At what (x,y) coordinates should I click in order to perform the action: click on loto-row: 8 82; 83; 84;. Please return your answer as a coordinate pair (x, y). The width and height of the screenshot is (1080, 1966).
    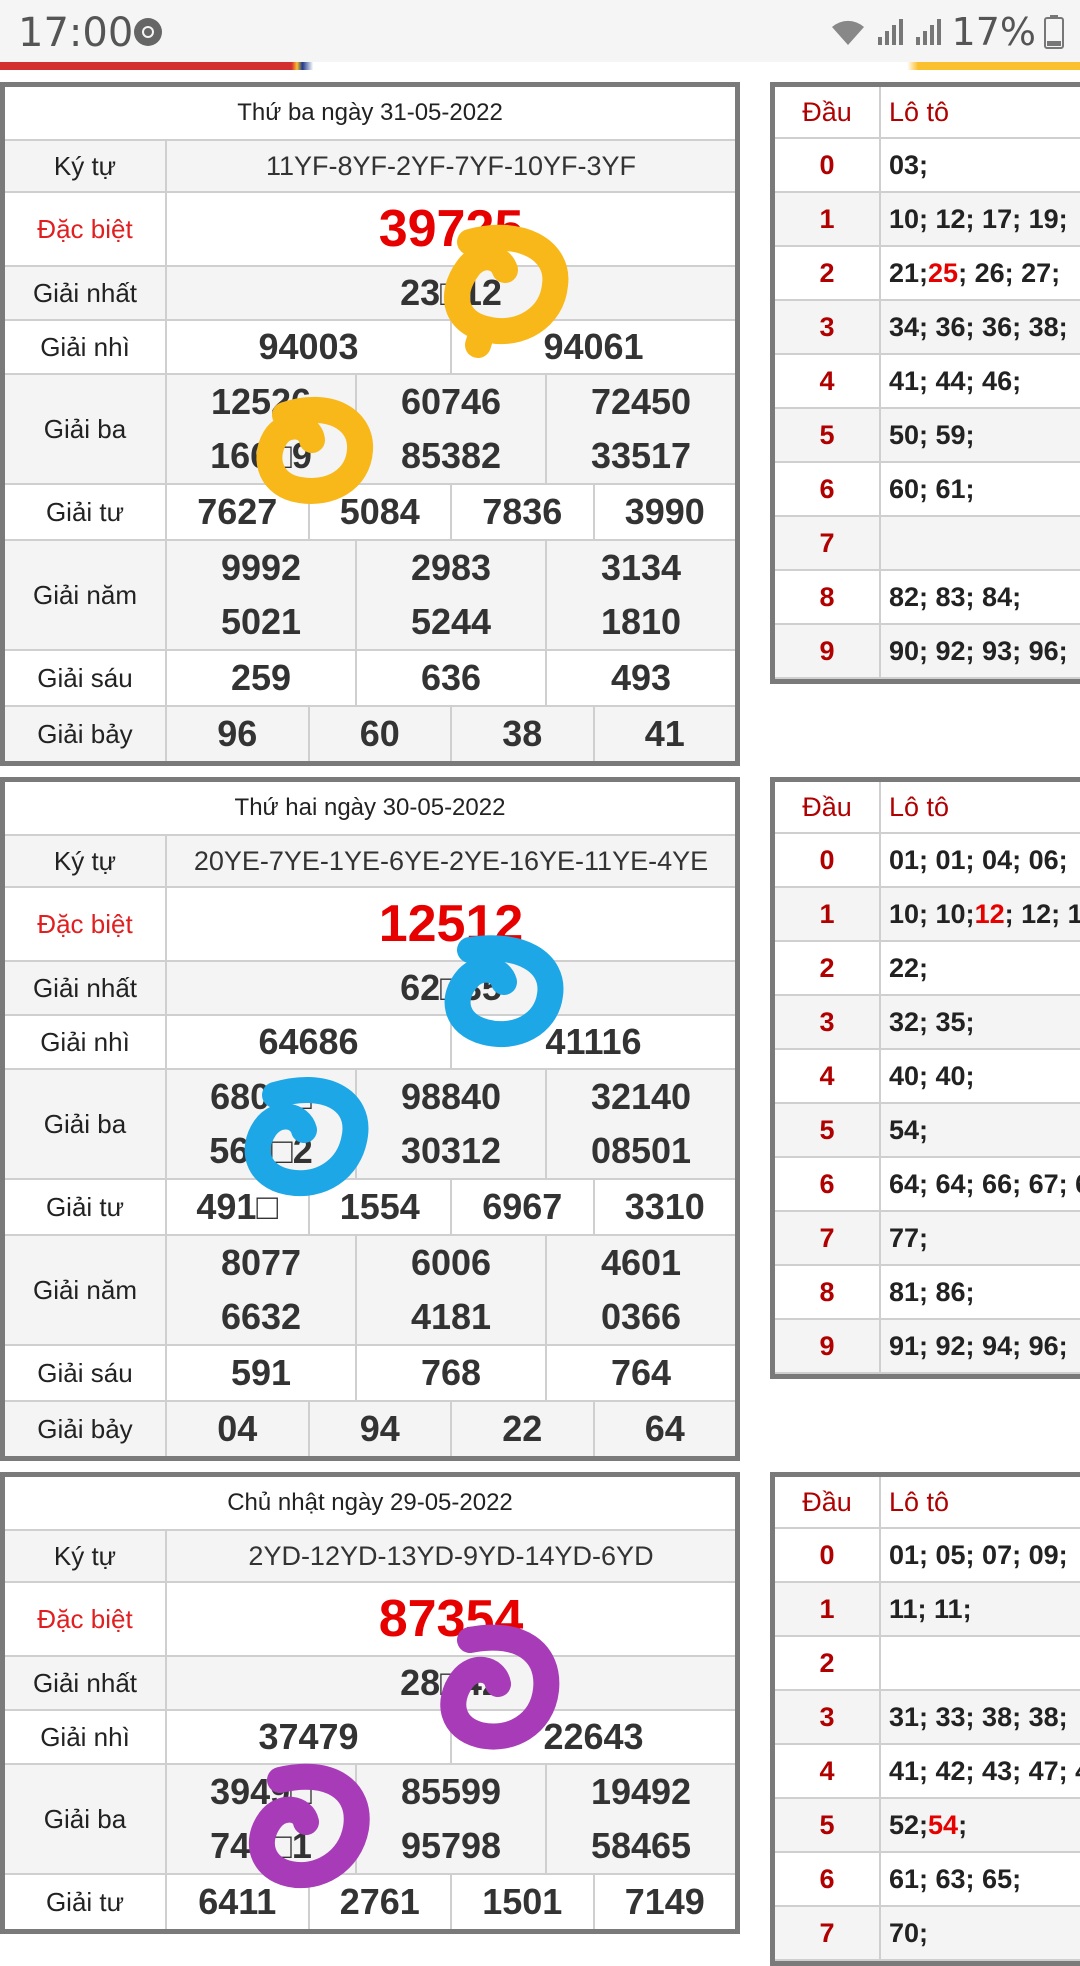
    Looking at the image, I should click on (927, 598).